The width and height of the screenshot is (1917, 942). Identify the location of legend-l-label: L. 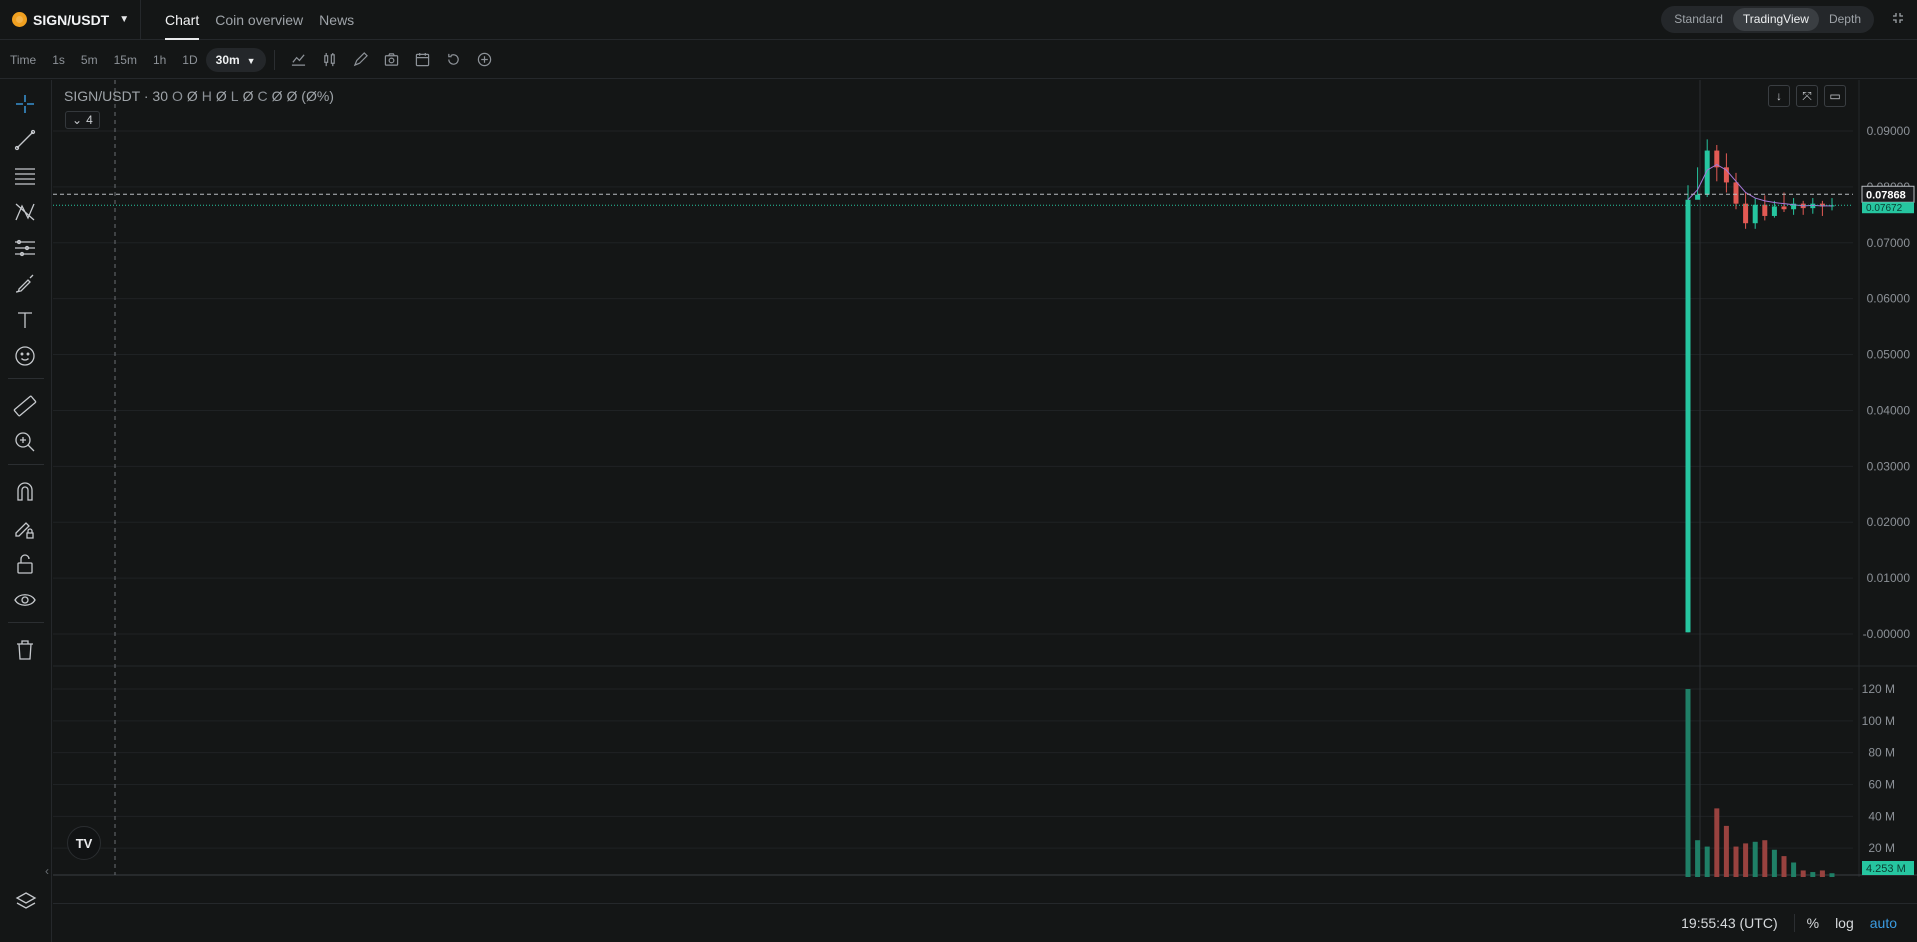
(234, 96).